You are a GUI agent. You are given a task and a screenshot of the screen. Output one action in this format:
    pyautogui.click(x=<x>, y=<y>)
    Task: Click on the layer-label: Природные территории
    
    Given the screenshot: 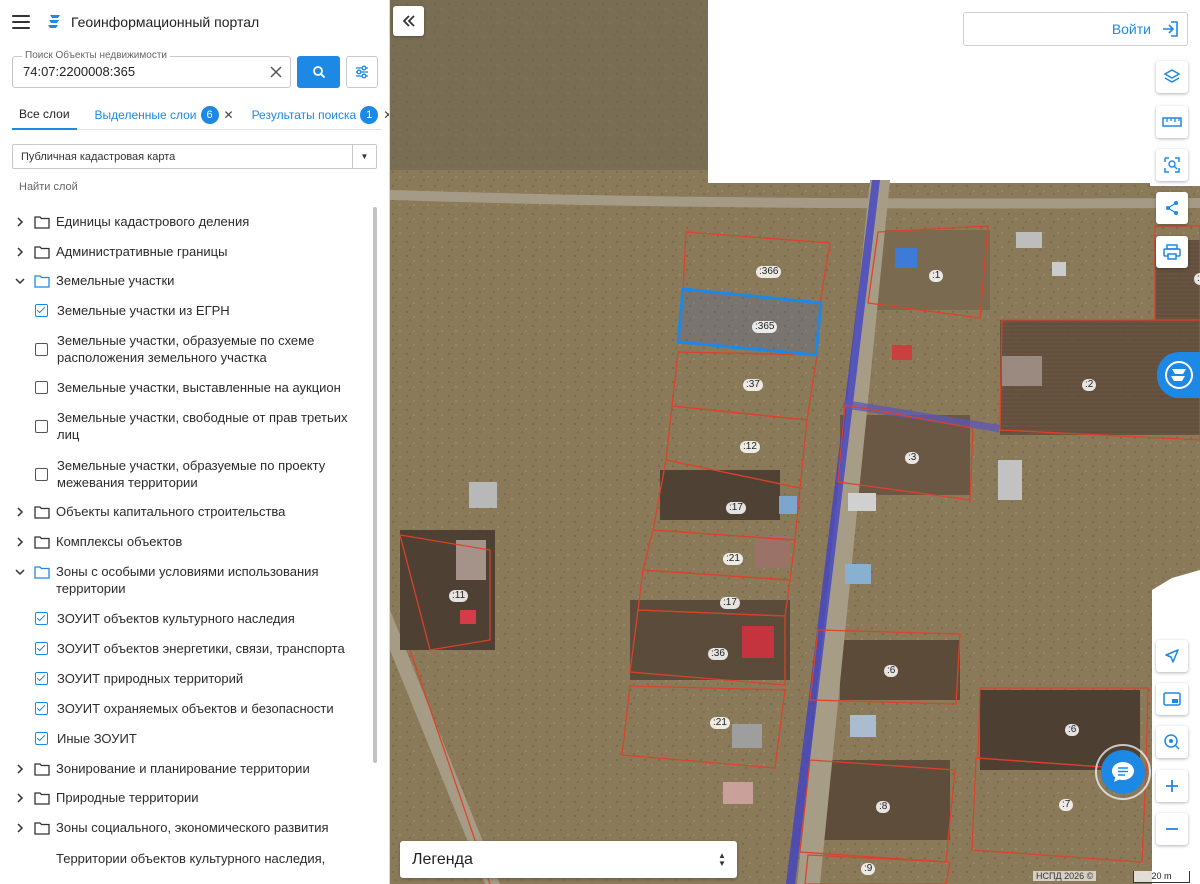 What is the action you would take?
    pyautogui.click(x=127, y=797)
    